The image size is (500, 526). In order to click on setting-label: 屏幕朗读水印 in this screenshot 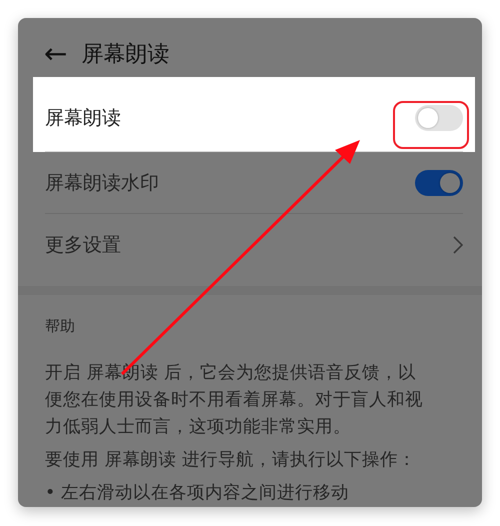, I will do `click(102, 183)`.